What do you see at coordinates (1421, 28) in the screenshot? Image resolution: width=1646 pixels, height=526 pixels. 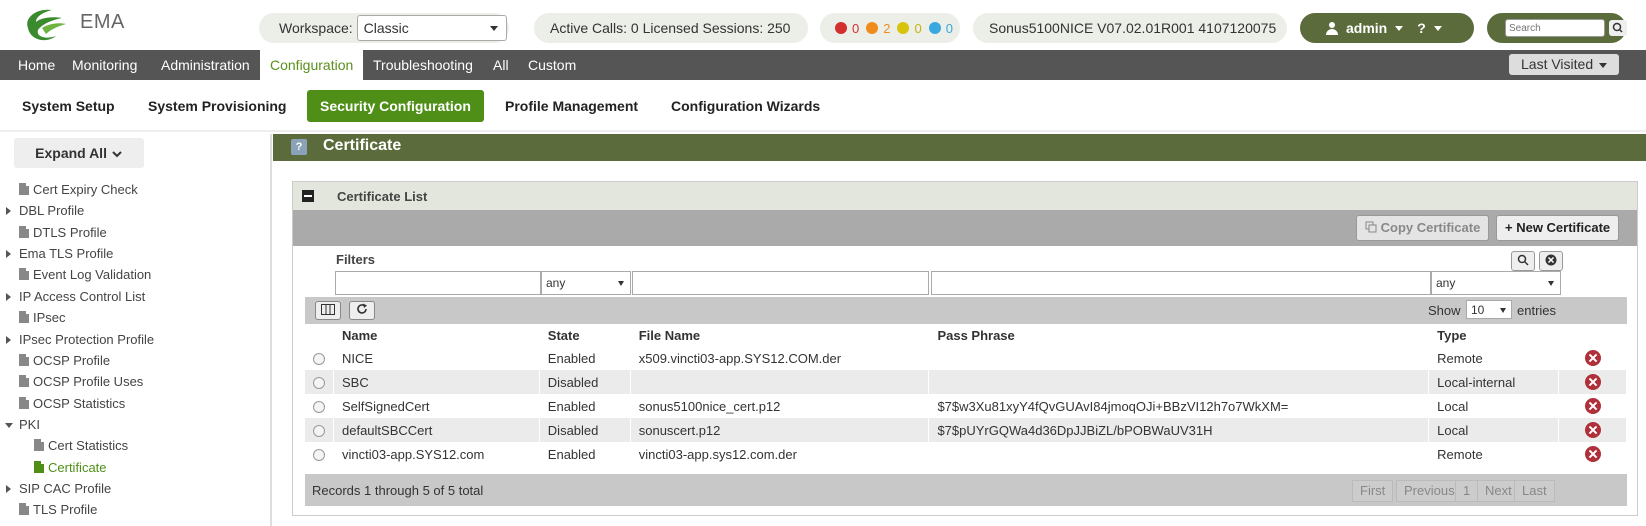 I see `help-menu: ?` at bounding box center [1421, 28].